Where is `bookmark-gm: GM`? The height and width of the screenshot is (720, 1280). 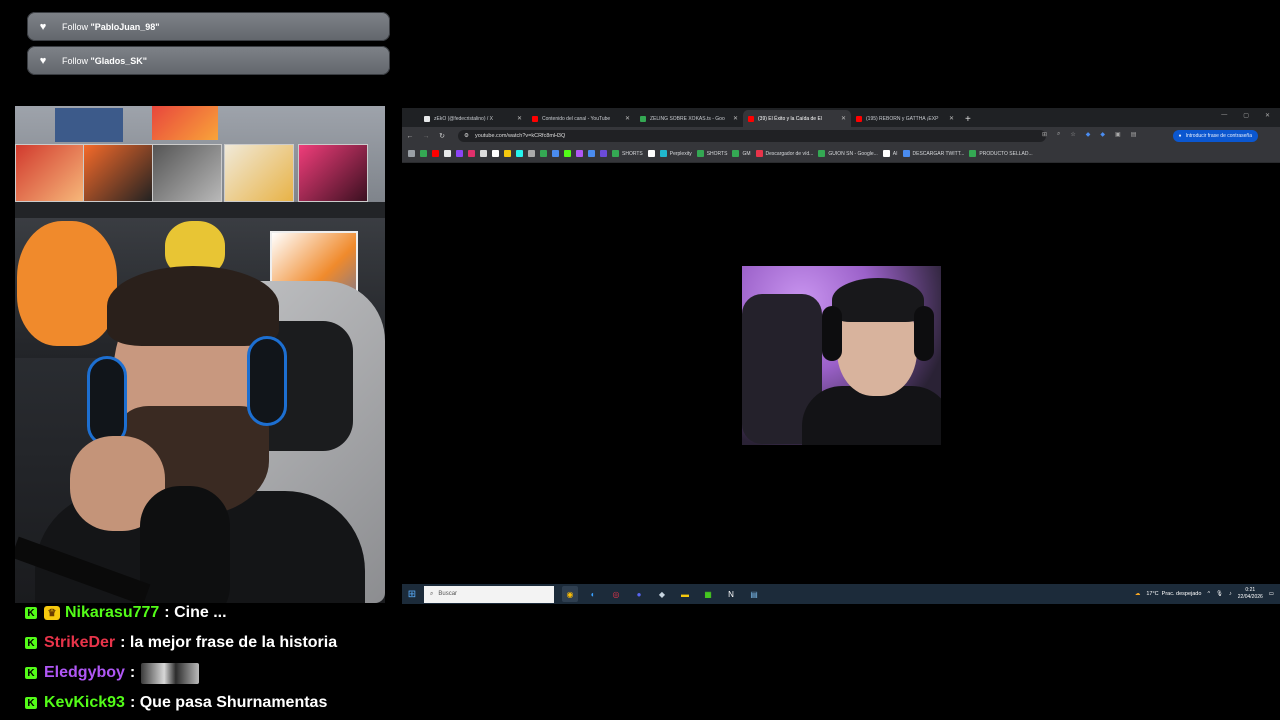 bookmark-gm: GM is located at coordinates (741, 153).